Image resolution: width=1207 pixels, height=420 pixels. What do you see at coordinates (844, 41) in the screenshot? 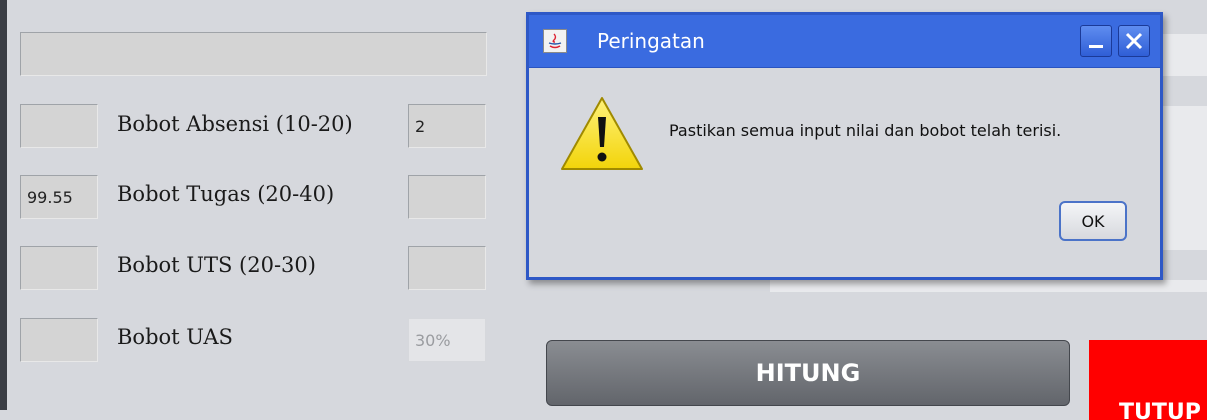
I see `dialog-titlebar: Peringatan` at bounding box center [844, 41].